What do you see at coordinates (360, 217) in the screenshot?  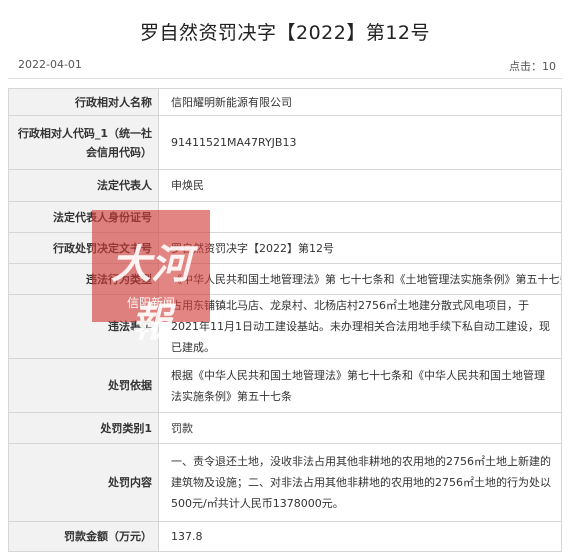 I see `row-value` at bounding box center [360, 217].